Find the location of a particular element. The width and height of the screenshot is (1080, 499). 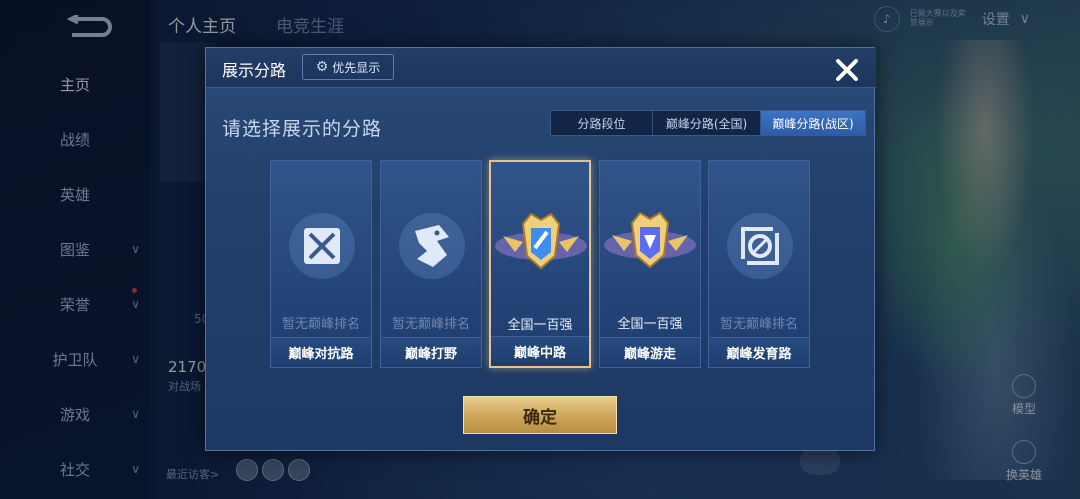

gold-support-badge-icon is located at coordinates (650, 240).